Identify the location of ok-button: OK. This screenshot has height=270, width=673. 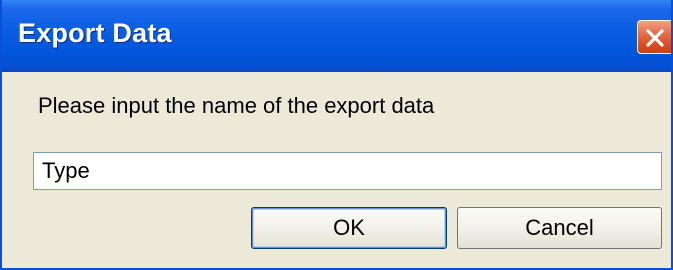
(349, 228).